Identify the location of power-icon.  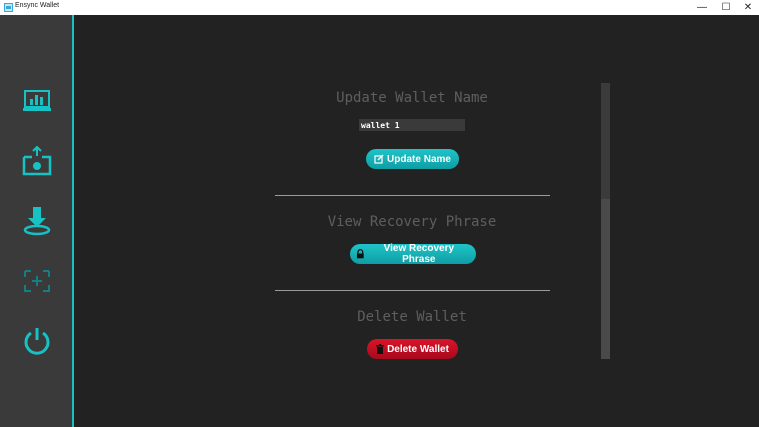
(37, 341).